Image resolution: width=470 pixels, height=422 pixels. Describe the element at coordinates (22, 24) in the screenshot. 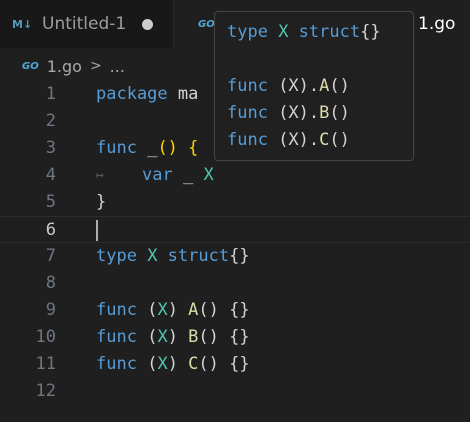

I see `markdown-icon: M↓` at that location.